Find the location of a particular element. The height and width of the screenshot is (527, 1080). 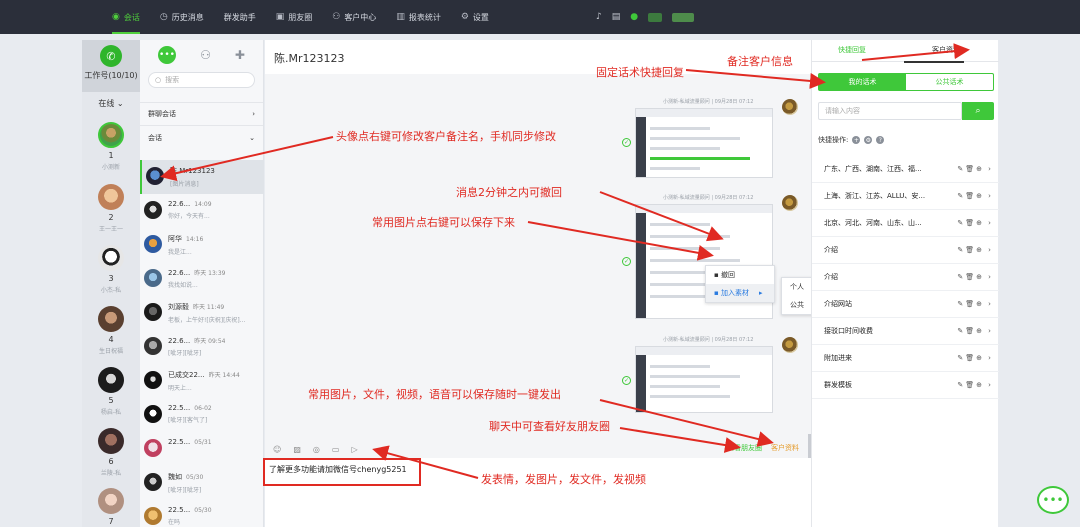

emoji-icon: ☺ is located at coordinates (277, 449).